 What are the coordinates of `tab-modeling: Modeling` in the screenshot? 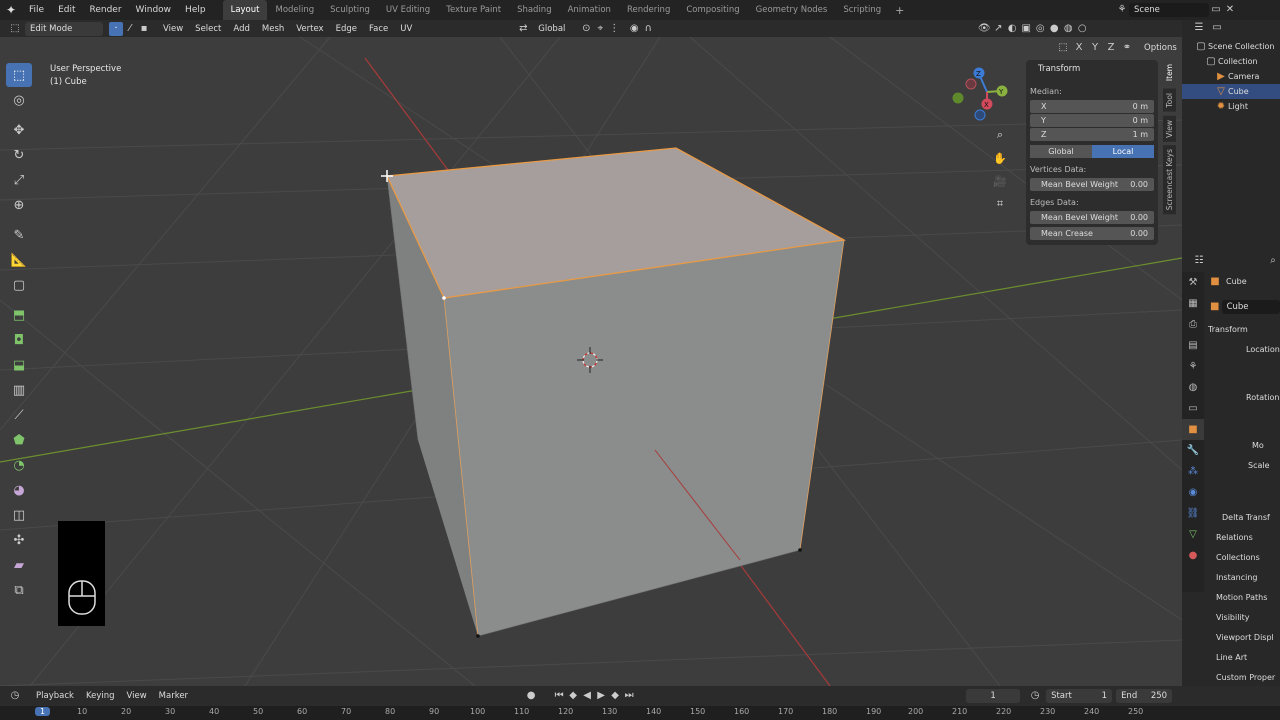 It's located at (294, 10).